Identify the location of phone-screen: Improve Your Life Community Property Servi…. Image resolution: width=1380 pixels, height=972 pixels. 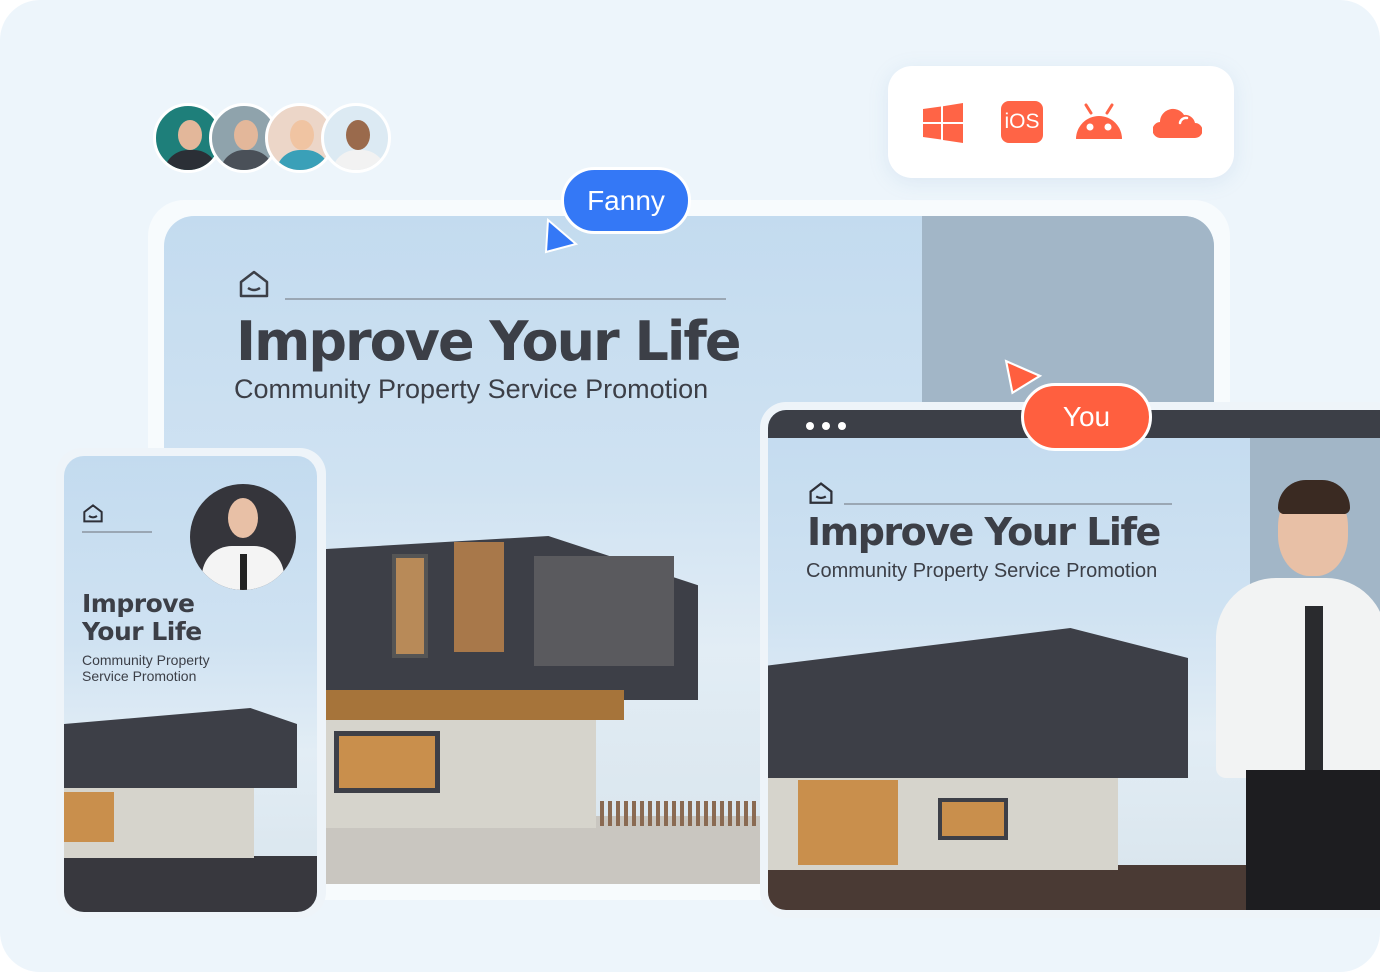
(190, 684).